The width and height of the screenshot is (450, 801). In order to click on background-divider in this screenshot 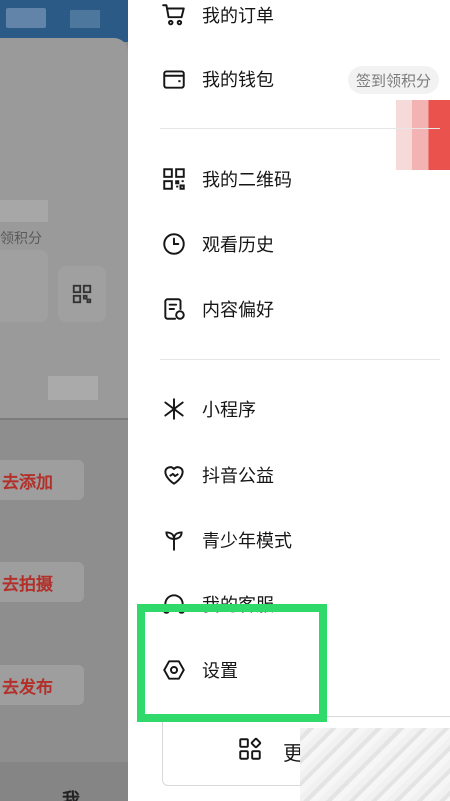, I will do `click(64, 419)`.